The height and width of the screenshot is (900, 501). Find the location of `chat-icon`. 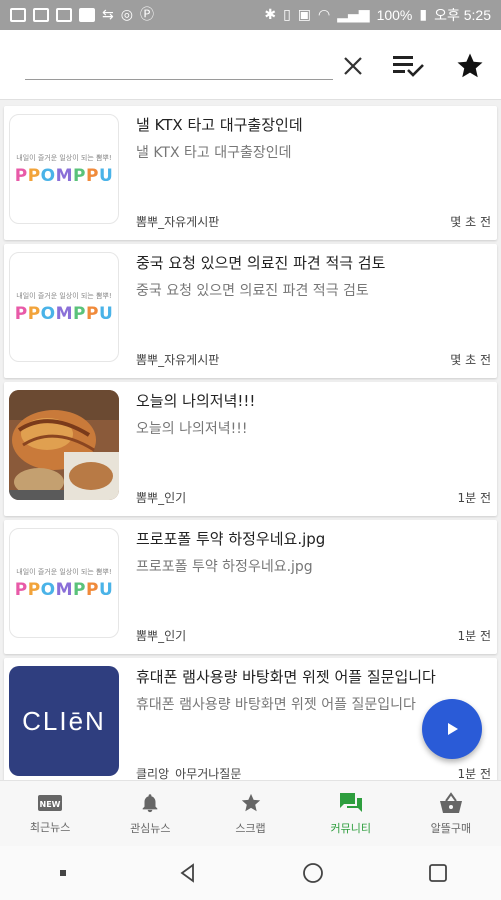

chat-icon is located at coordinates (350, 802).